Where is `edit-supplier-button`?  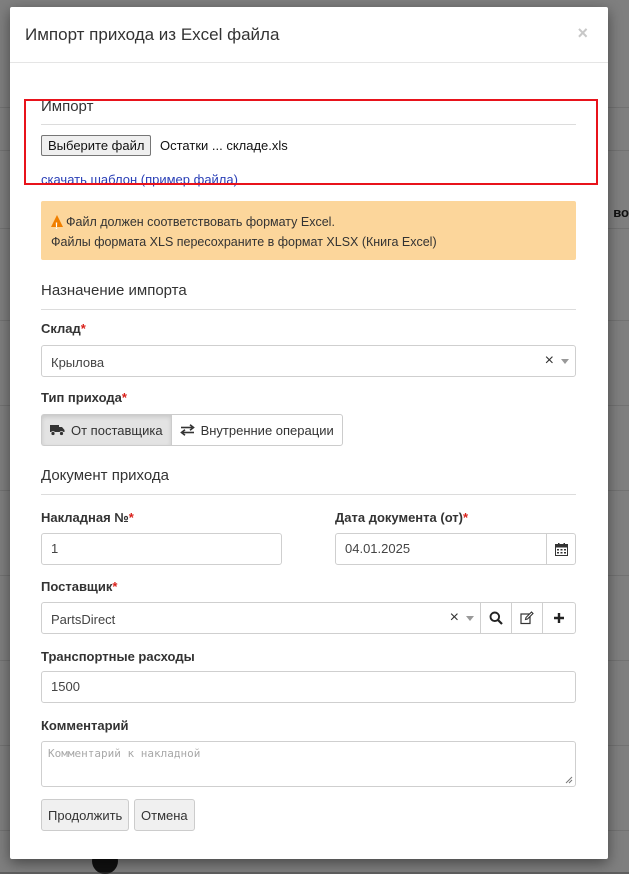
edit-supplier-button is located at coordinates (527, 618).